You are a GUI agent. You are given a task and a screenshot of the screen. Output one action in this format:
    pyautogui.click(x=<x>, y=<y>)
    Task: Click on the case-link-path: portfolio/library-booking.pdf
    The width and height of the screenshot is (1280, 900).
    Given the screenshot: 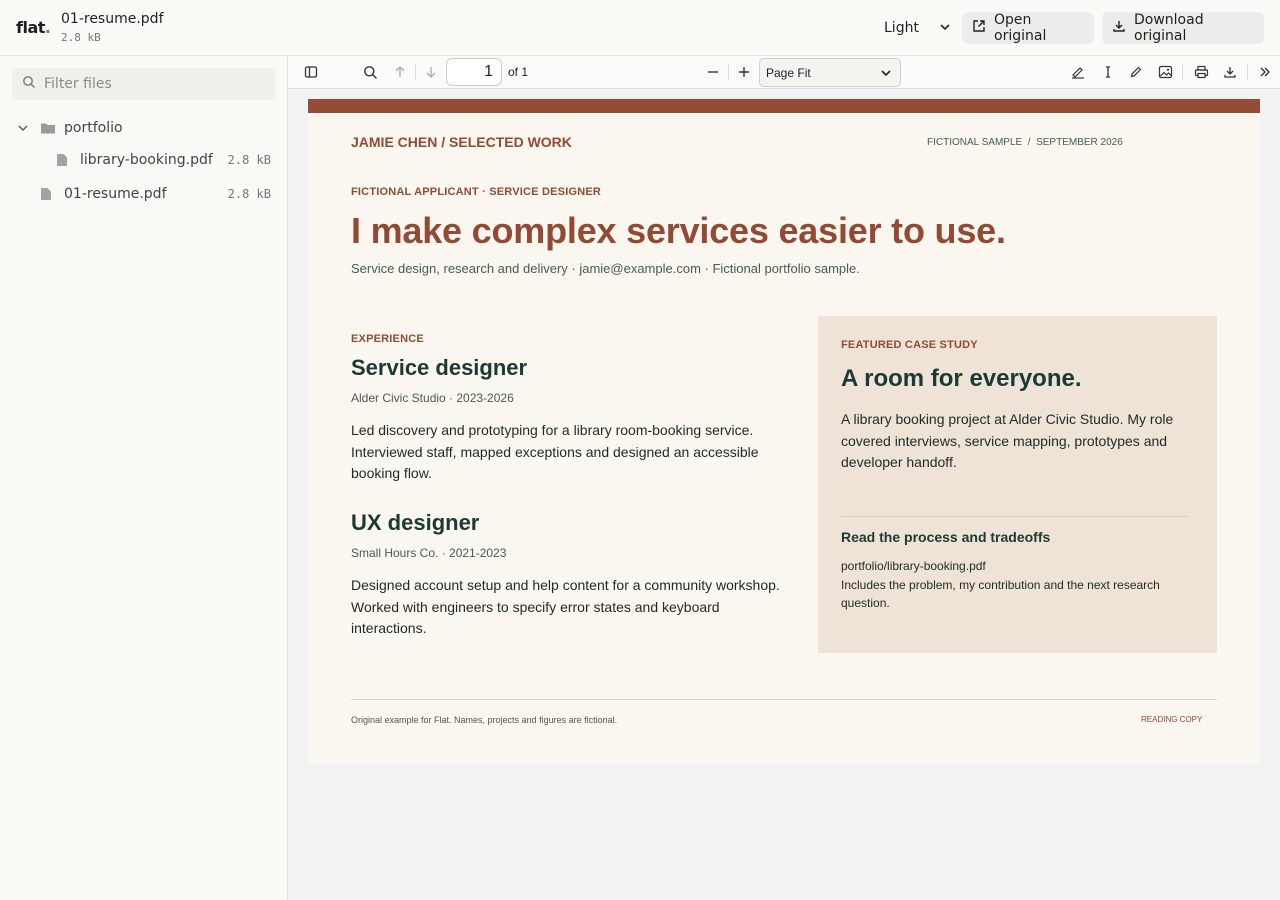 What is the action you would take?
    pyautogui.click(x=913, y=566)
    